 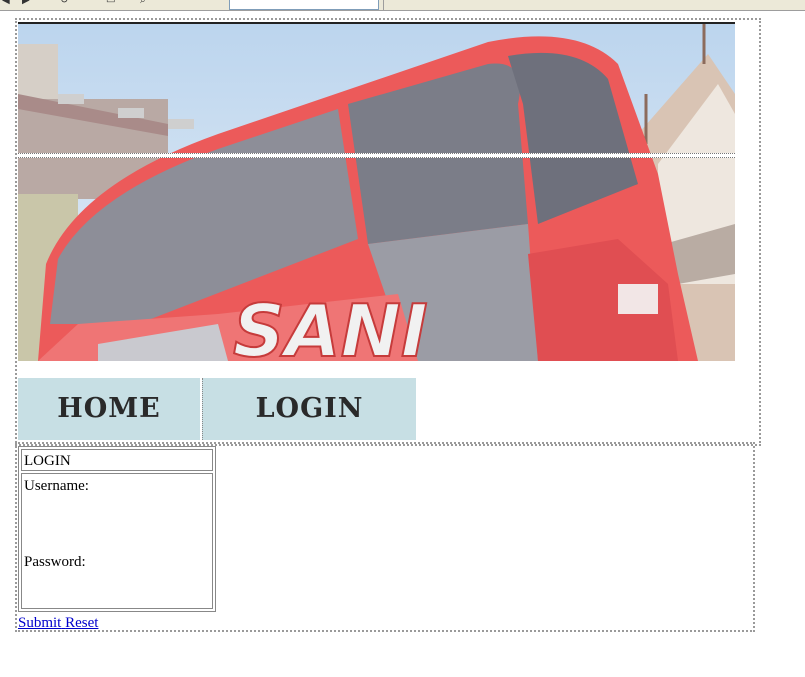 I want to click on nav-home-label: HOME, so click(x=109, y=409).